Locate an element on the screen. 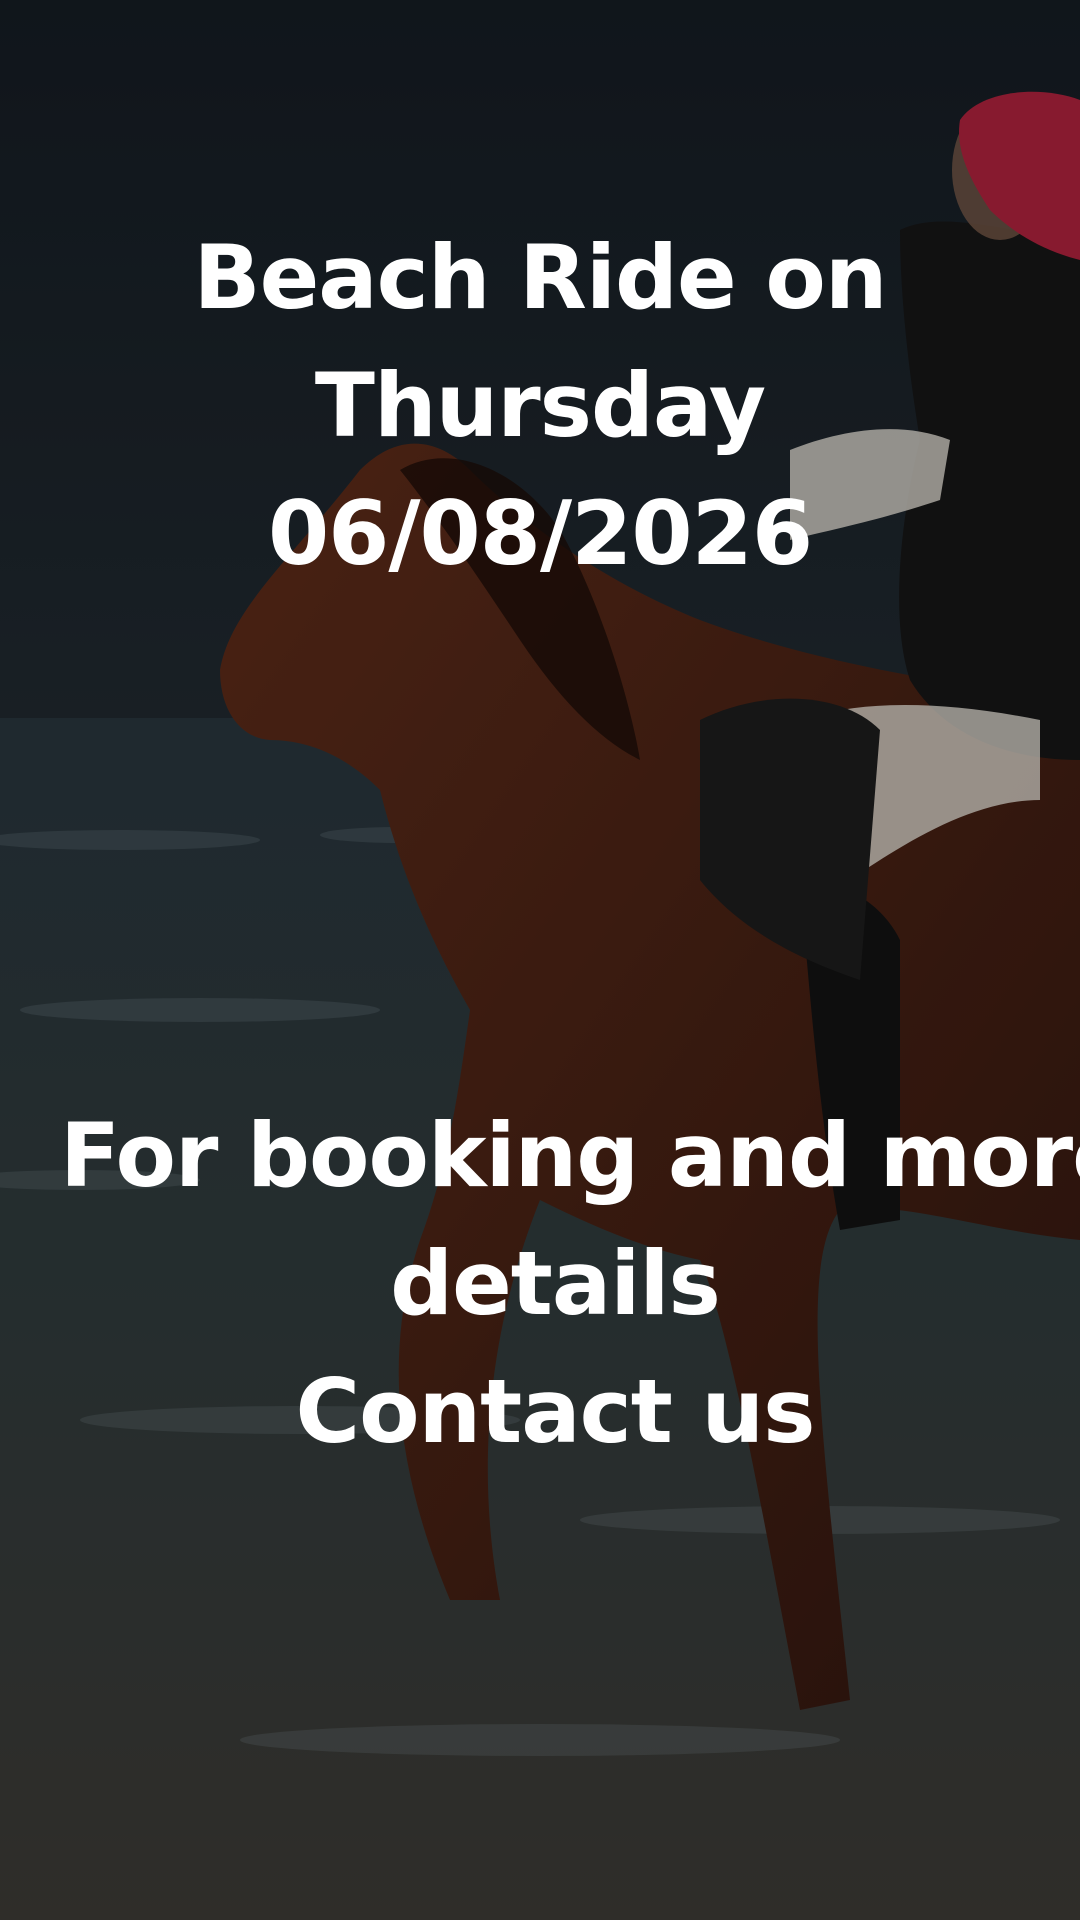  cta-line: details is located at coordinates (555, 1283).